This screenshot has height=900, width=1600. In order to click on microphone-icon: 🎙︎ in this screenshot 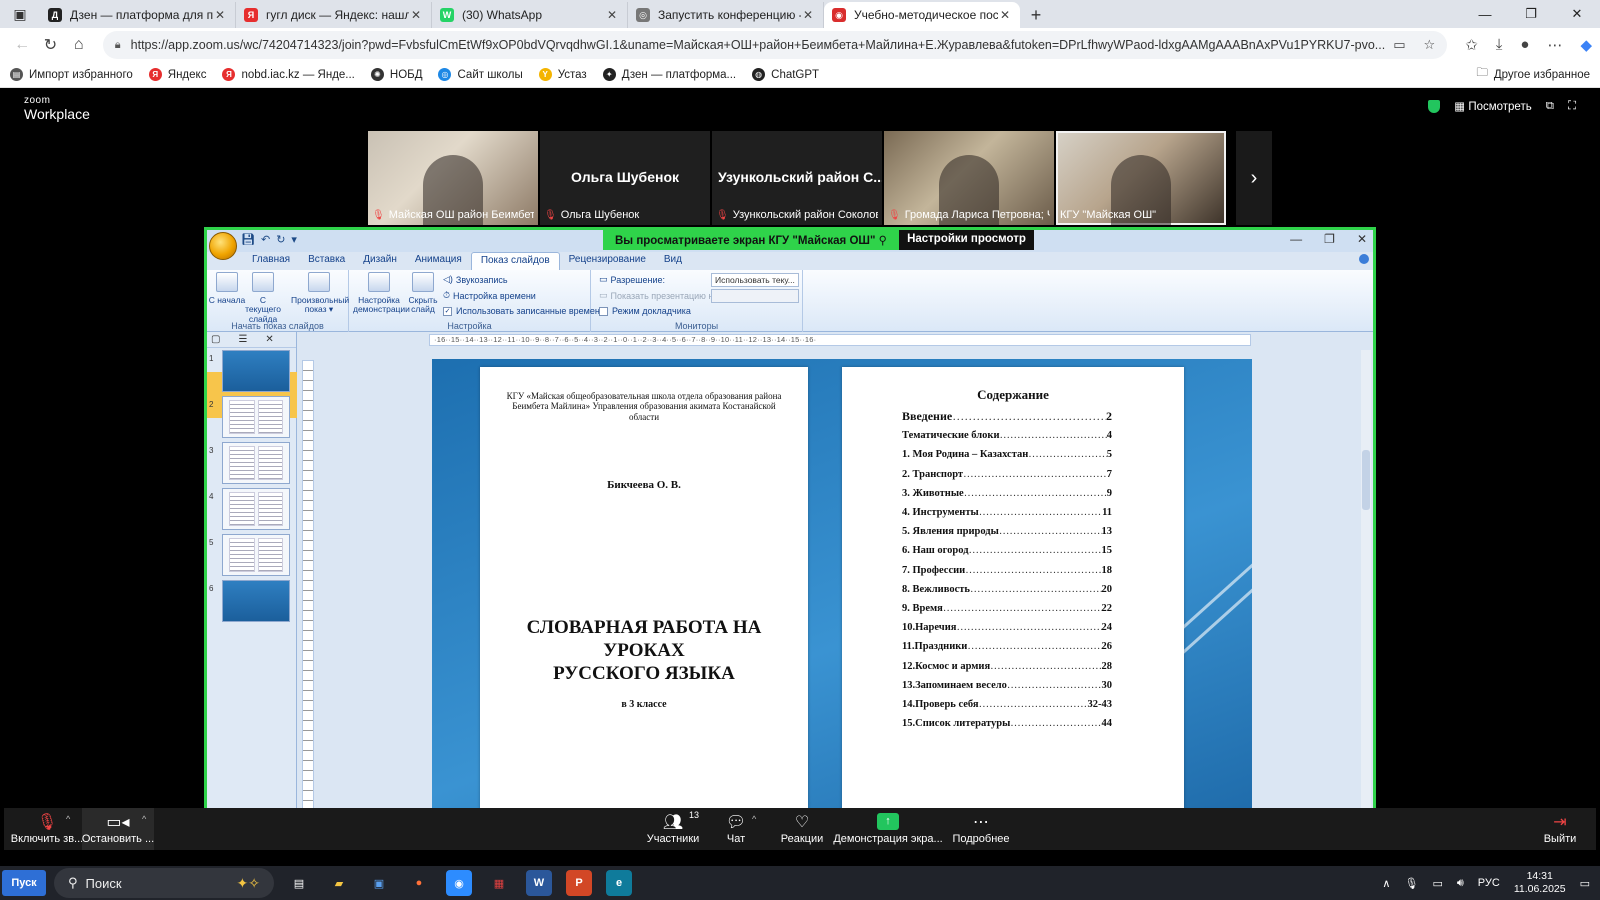, I will do `click(1411, 883)`.